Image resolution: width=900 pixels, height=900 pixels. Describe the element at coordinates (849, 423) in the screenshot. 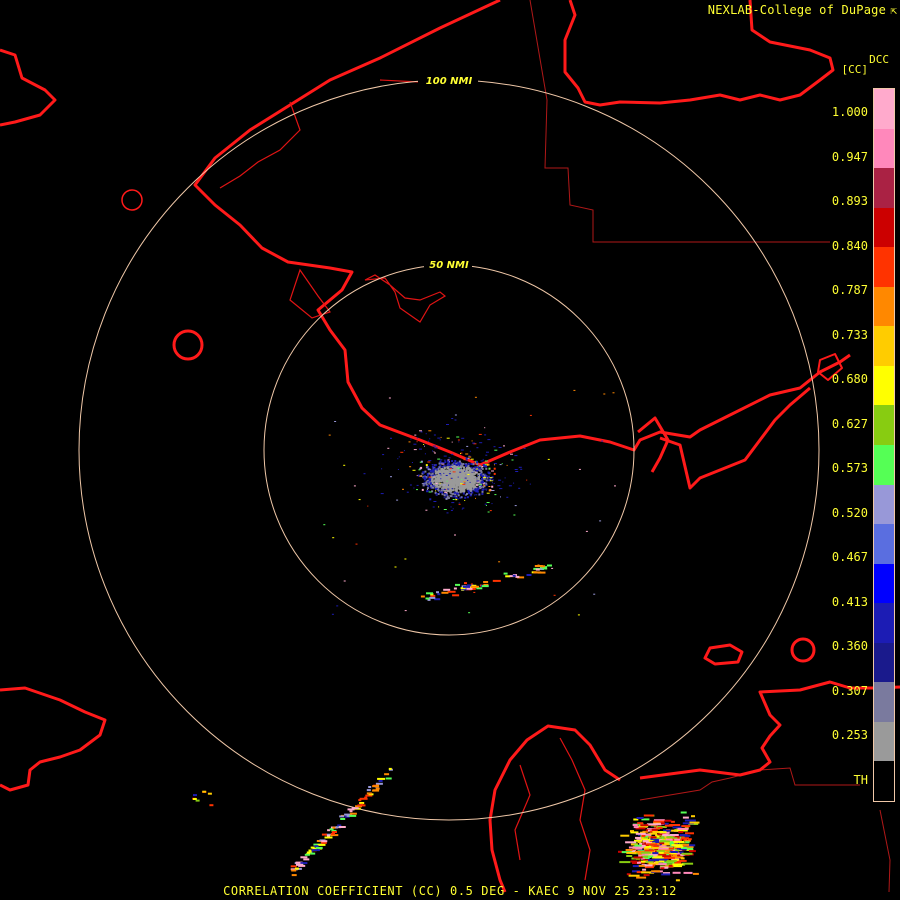

I see `legend-tick-label: 0.627` at that location.